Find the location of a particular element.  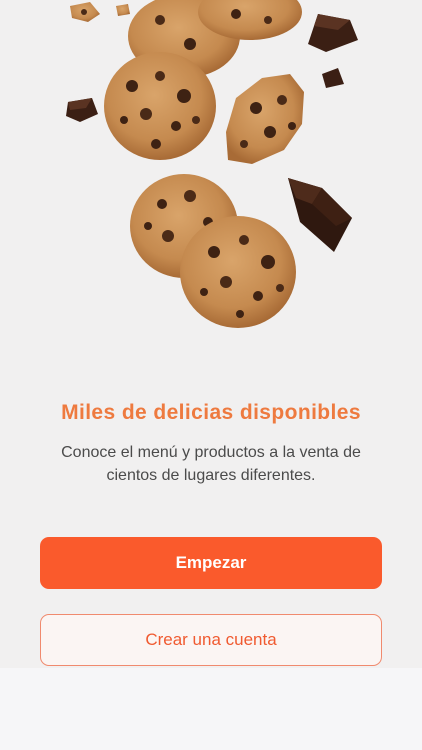

start-button-label: Empezar is located at coordinates (211, 562).